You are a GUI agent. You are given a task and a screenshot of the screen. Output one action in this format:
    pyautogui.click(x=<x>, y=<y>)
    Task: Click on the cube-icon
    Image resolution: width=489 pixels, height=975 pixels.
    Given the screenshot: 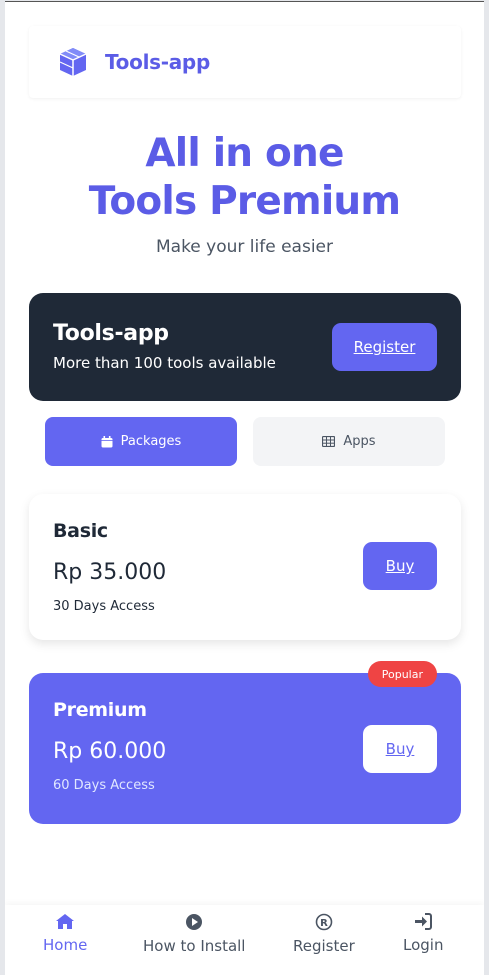 What is the action you would take?
    pyautogui.click(x=73, y=62)
    